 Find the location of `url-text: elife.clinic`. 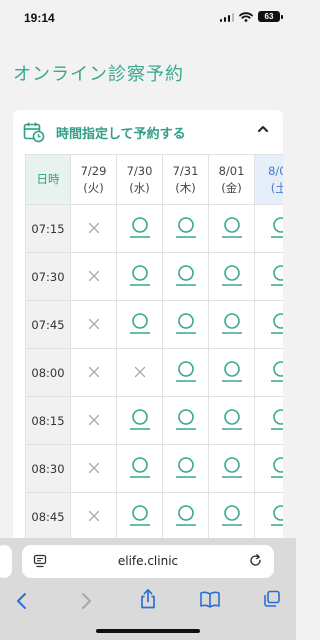

url-text: elife.clinic is located at coordinates (148, 561).